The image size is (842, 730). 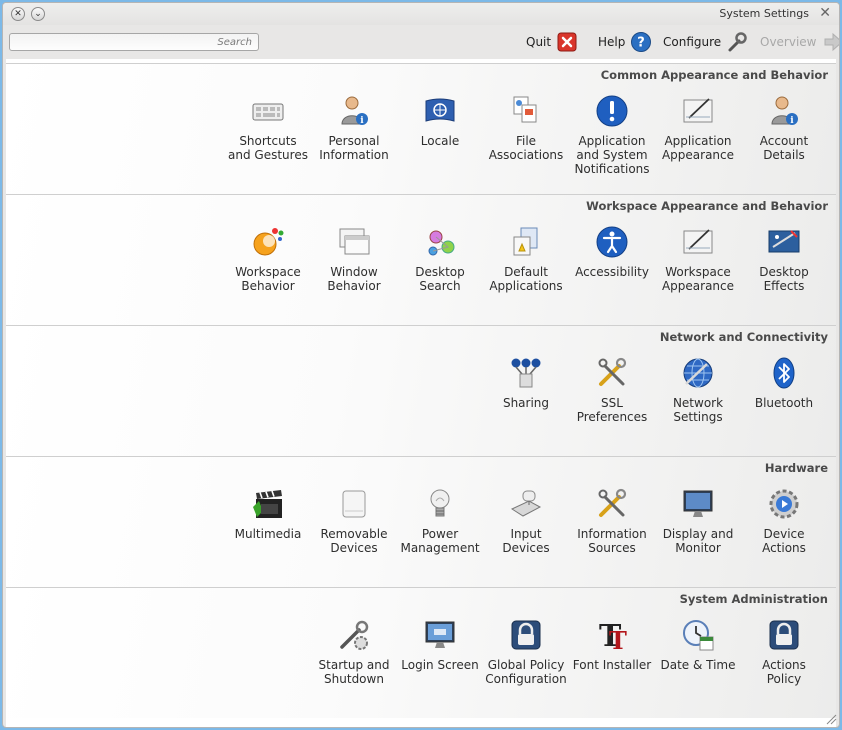 I want to click on wrench-icon, so click(x=737, y=42).